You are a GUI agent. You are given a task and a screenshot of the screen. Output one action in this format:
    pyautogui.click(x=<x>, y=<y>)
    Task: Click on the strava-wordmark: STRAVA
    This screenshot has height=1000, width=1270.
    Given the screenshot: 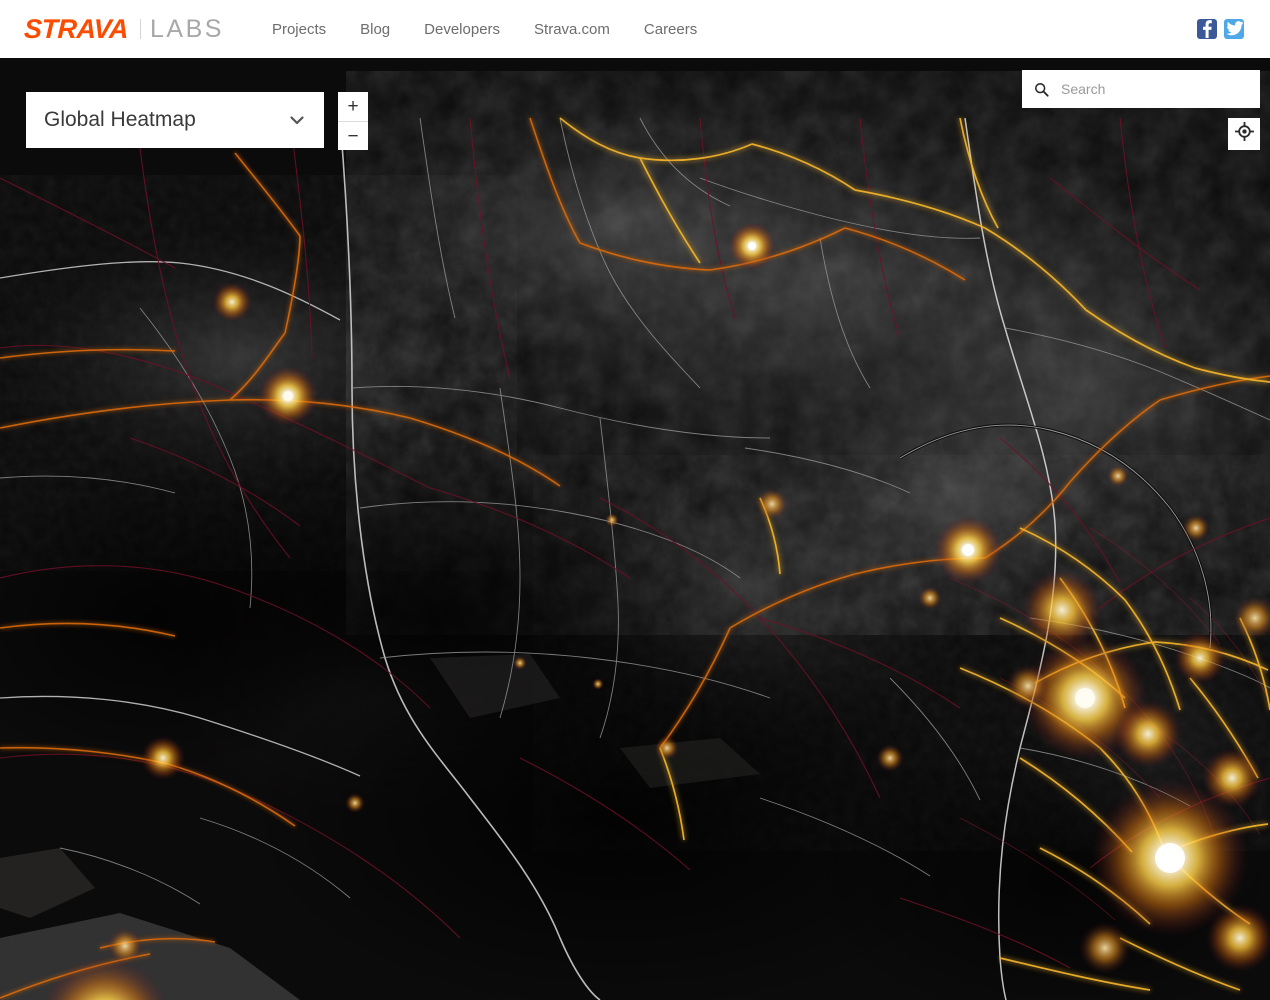 What is the action you would take?
    pyautogui.click(x=76, y=28)
    